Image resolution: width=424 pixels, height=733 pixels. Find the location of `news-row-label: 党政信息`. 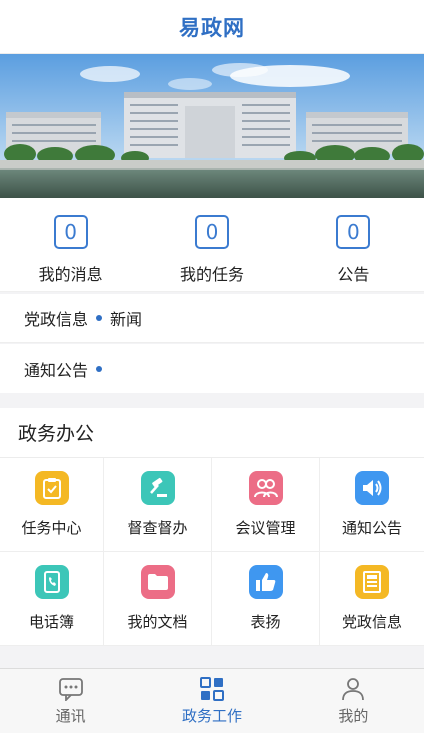

news-row-label: 党政信息 is located at coordinates (56, 319).